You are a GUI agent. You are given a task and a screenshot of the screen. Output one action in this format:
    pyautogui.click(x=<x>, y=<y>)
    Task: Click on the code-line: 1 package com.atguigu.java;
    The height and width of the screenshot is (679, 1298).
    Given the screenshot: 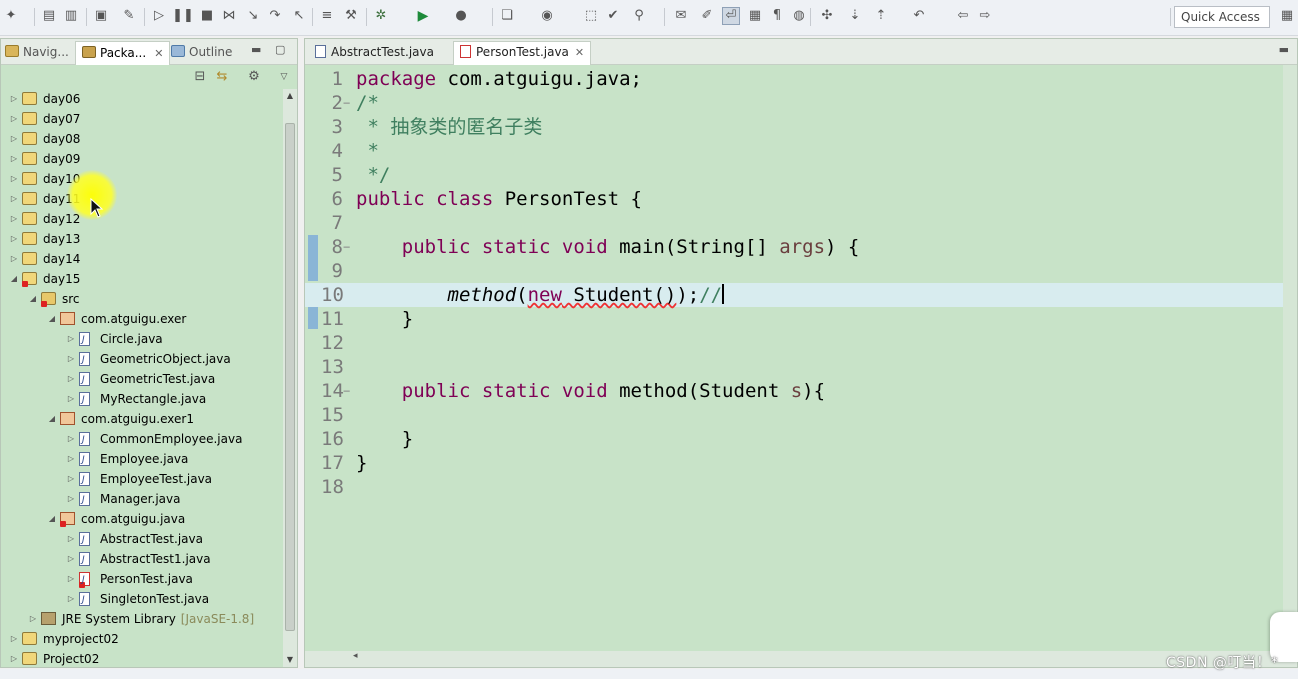 What is the action you would take?
    pyautogui.click(x=794, y=79)
    